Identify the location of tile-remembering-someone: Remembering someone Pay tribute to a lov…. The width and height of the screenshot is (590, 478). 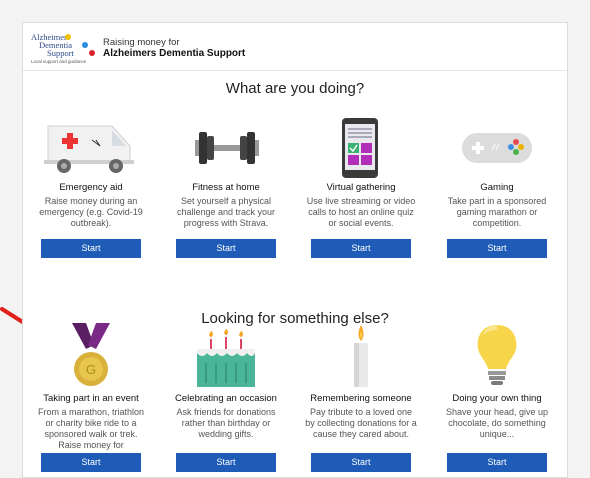
(361, 397).